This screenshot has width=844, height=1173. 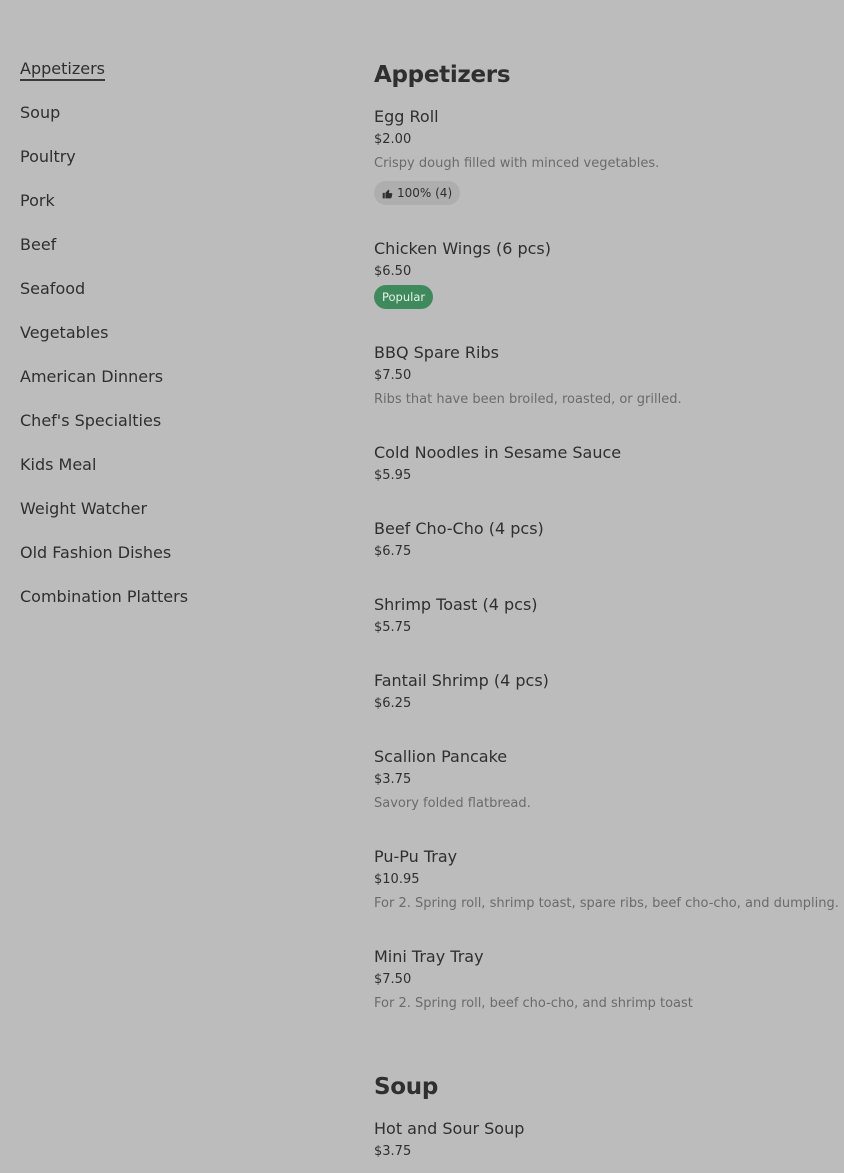 I want to click on menu-item: Hot and Sour Soup $3.75, so click(x=609, y=1139).